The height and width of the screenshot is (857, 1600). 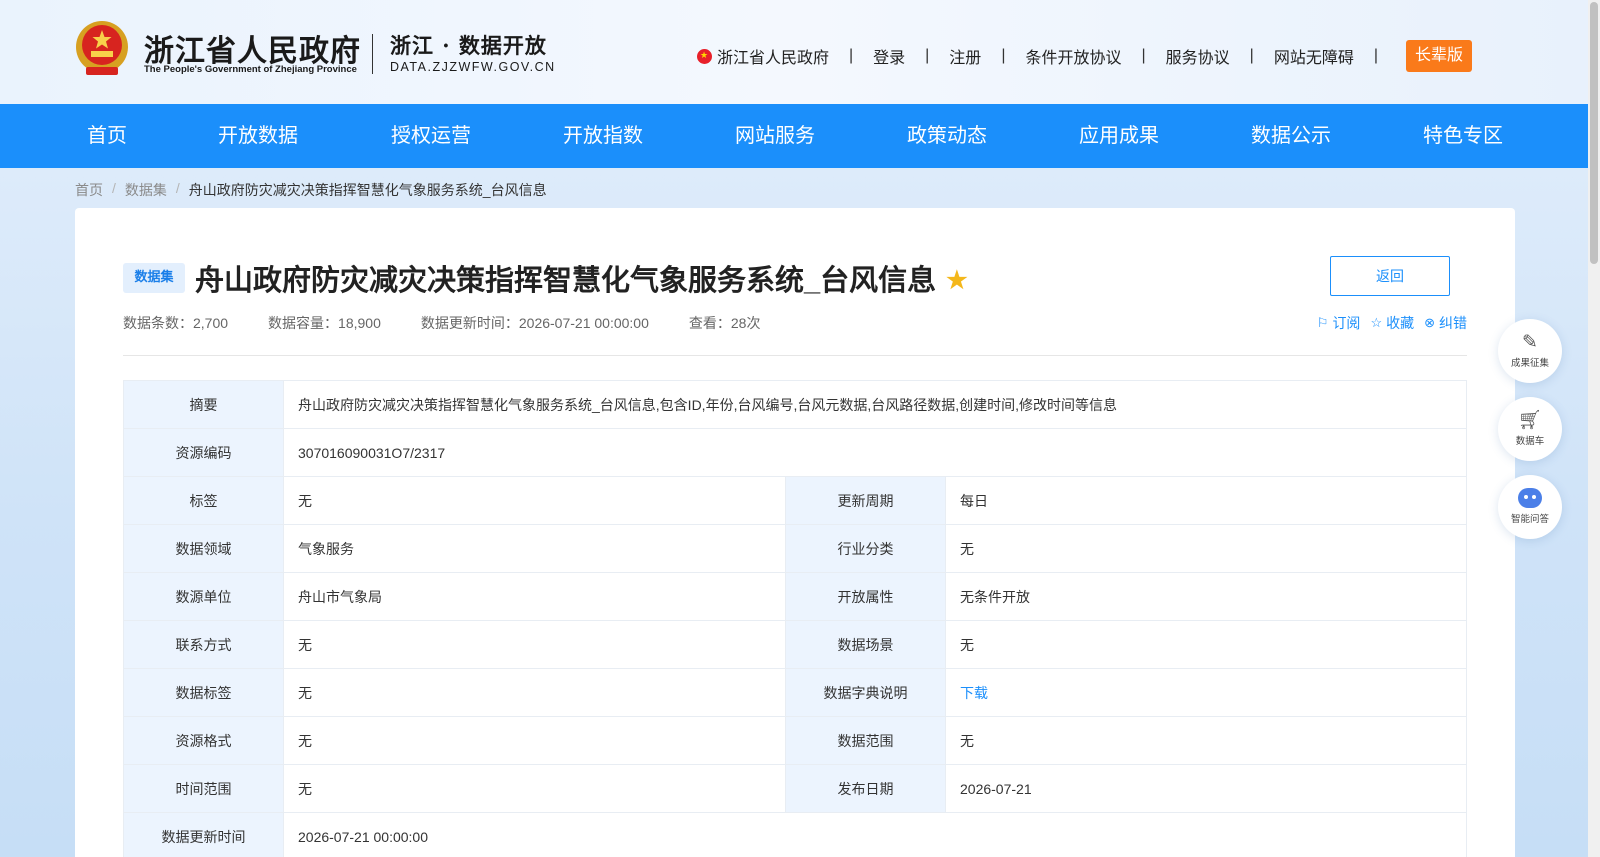 What do you see at coordinates (865, 644) in the screenshot?
I see `data-scenario-label: 数据场景` at bounding box center [865, 644].